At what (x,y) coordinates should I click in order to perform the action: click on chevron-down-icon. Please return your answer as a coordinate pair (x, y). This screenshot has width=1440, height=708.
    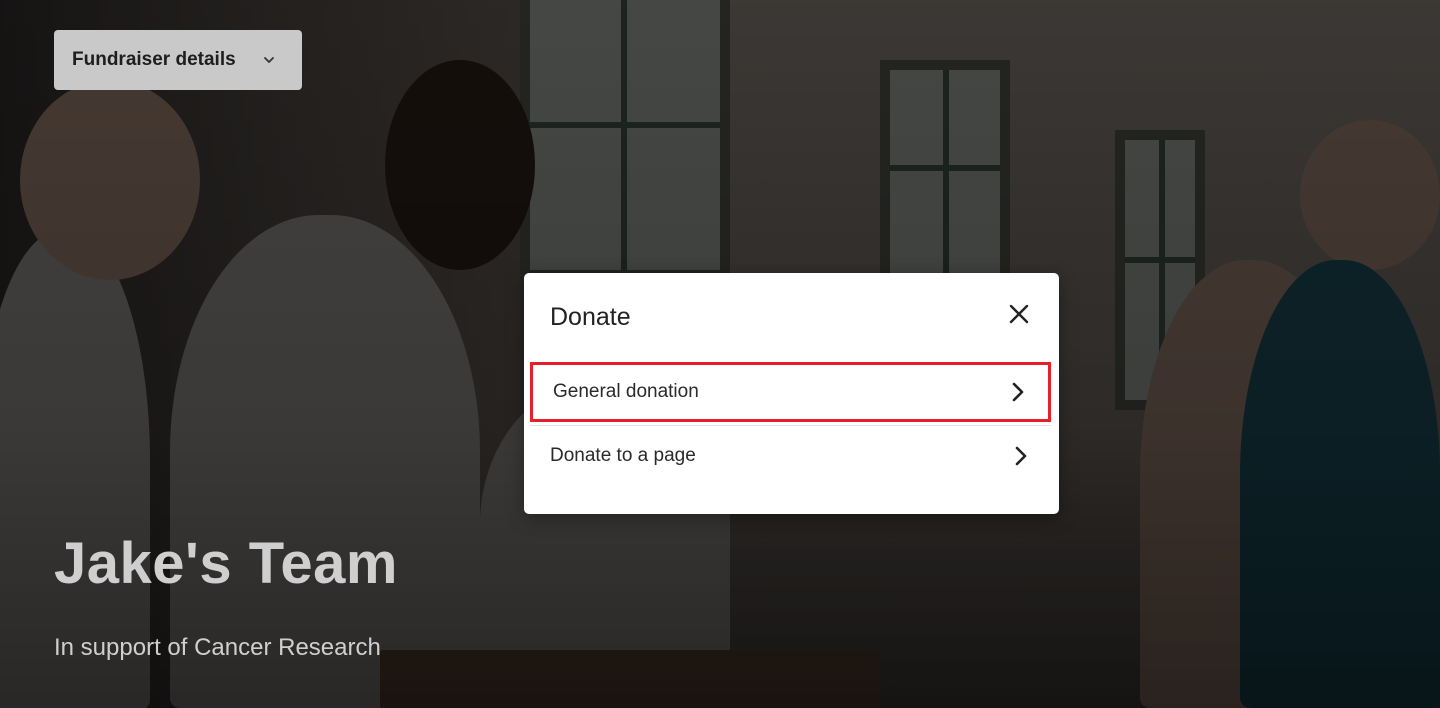
    Looking at the image, I should click on (269, 60).